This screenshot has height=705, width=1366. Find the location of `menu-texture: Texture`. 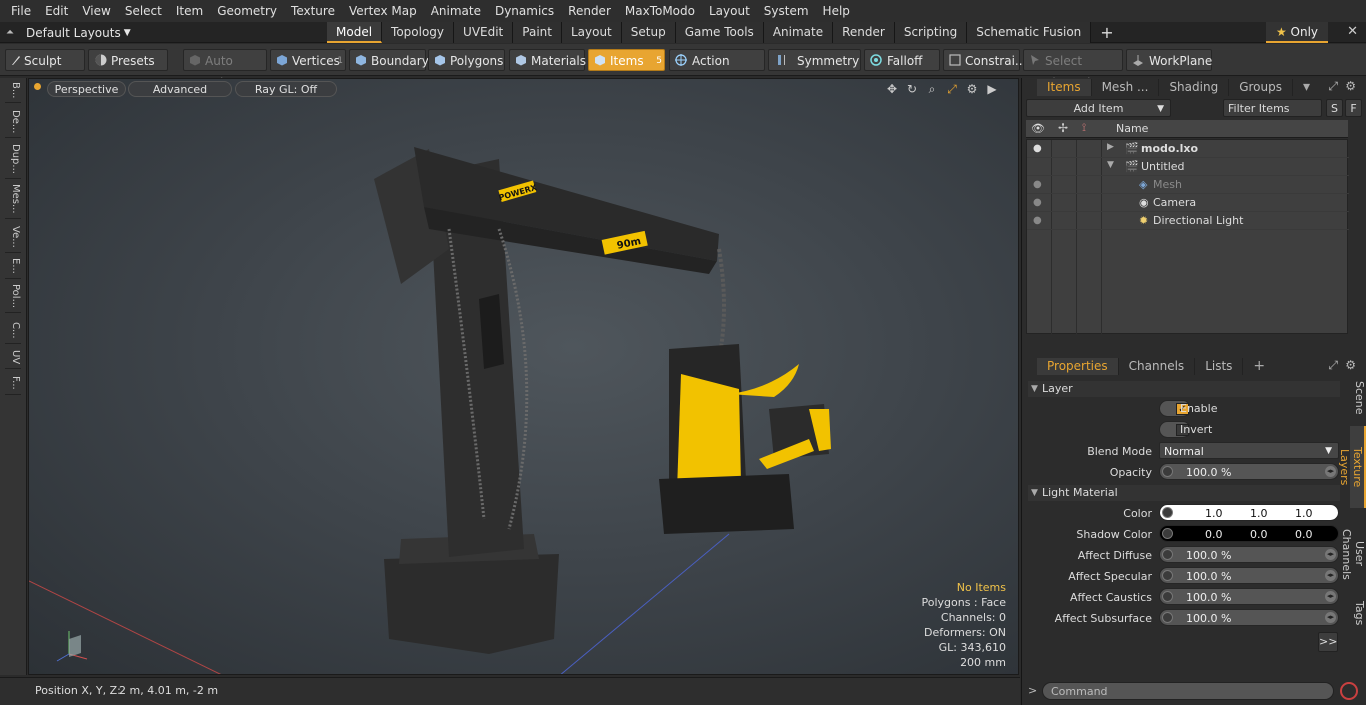

menu-texture: Texture is located at coordinates (313, 11).